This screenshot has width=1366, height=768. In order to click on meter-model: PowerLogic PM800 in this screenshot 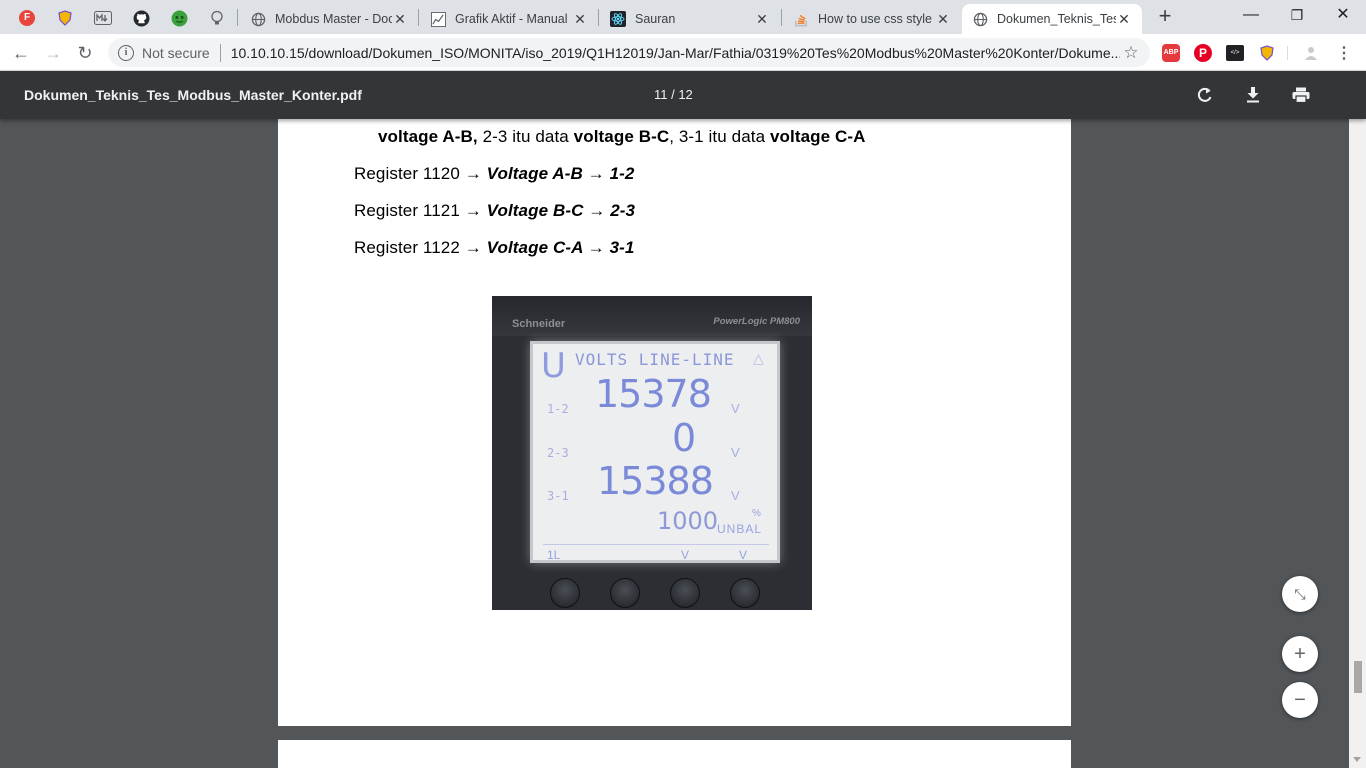, I will do `click(756, 321)`.